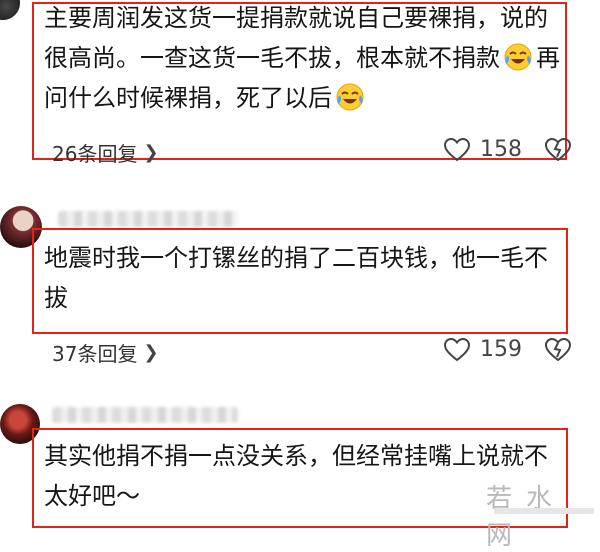  Describe the element at coordinates (526, 517) in the screenshot. I see `watermark: 若水网` at that location.